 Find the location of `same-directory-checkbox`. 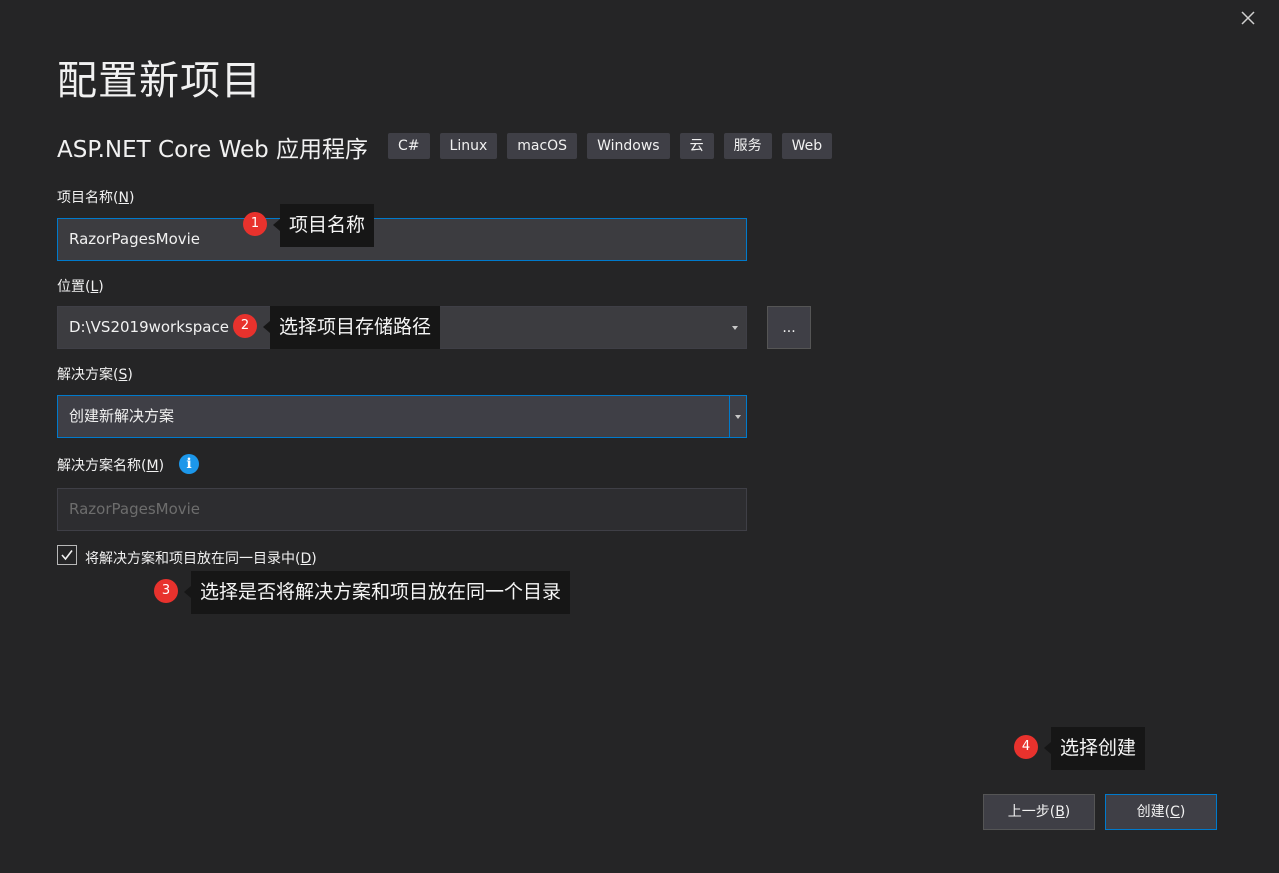

same-directory-checkbox is located at coordinates (67, 555).